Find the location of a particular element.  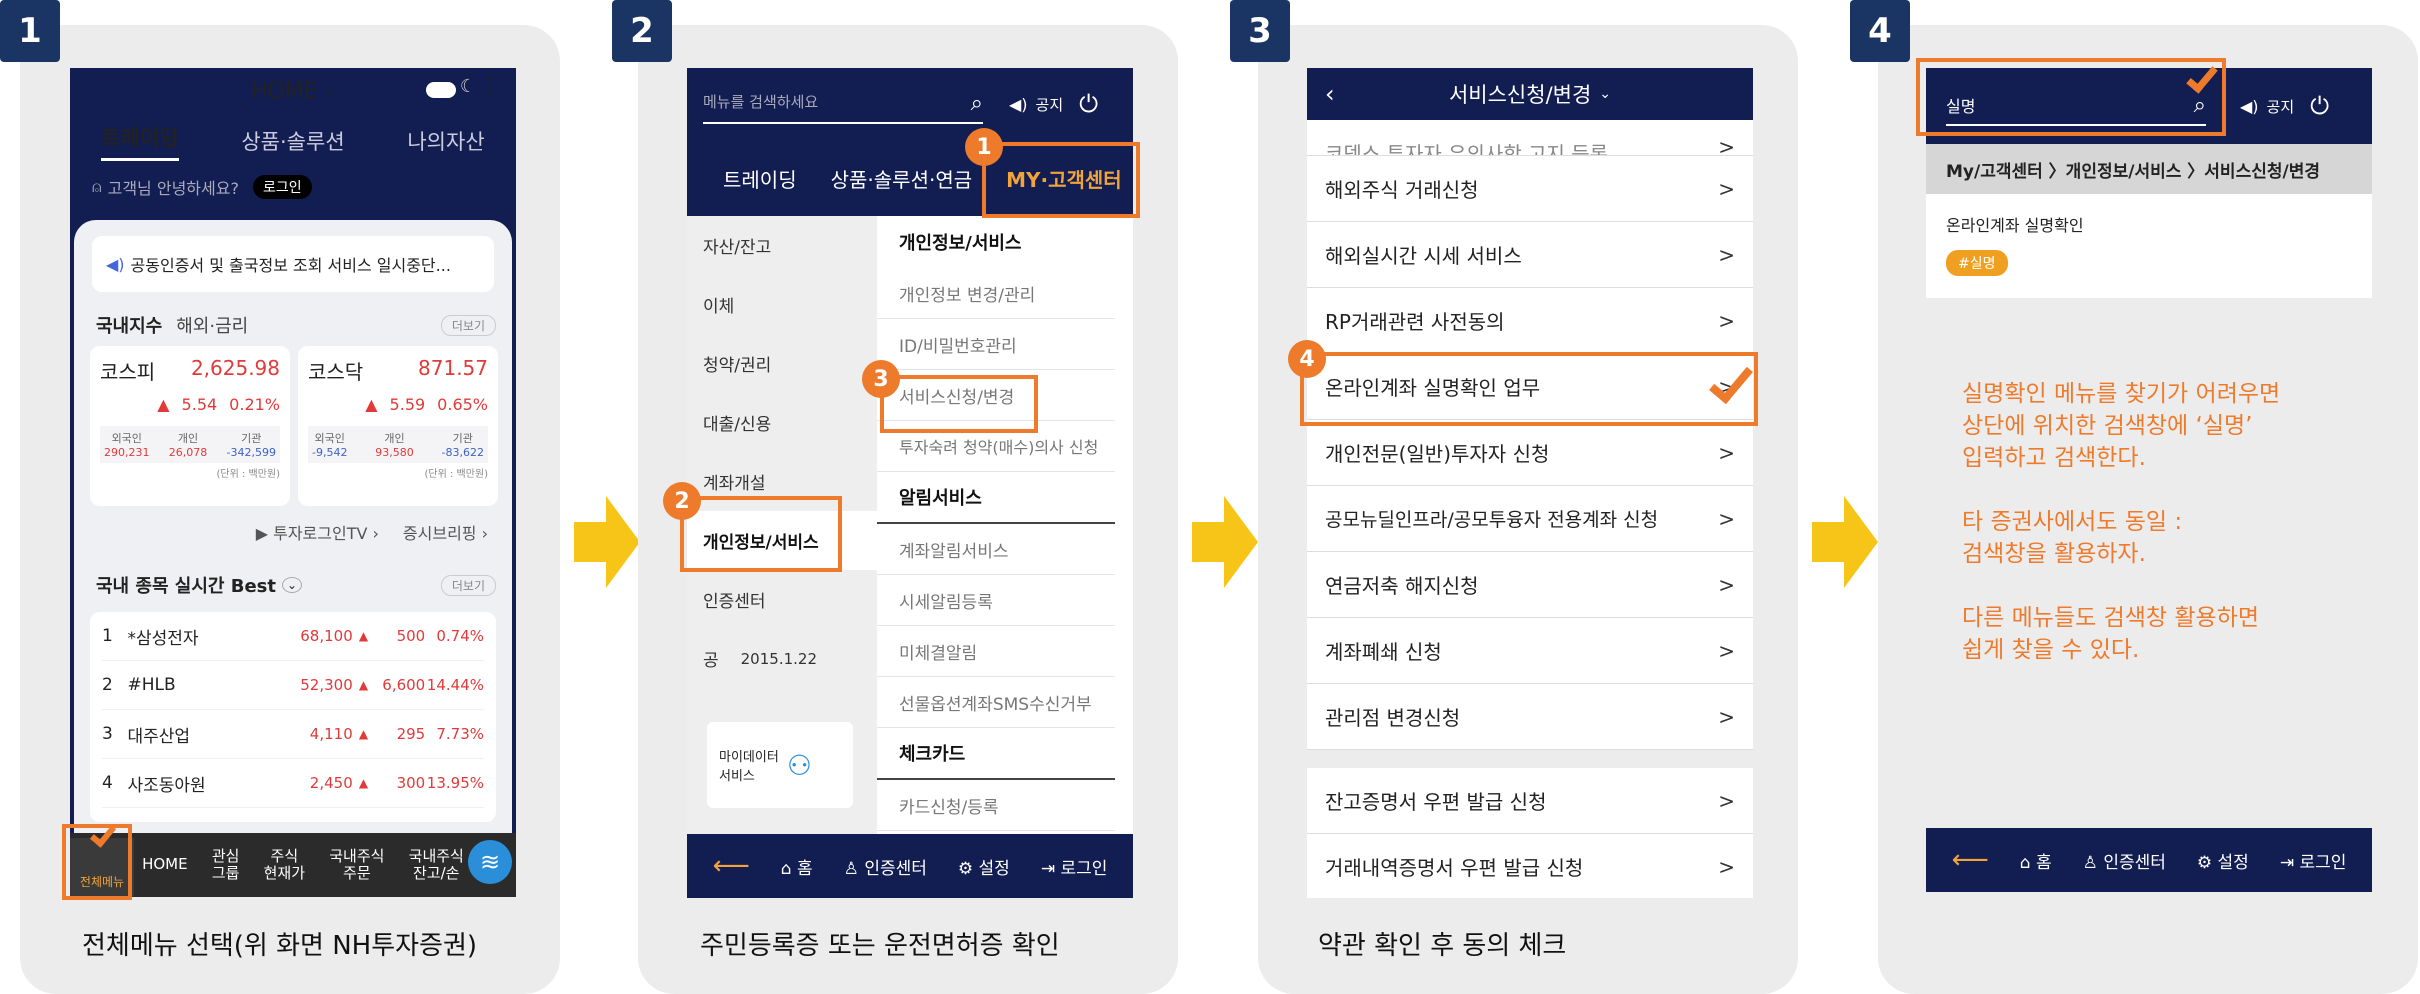

more-icon: ⋮ is located at coordinates (491, 86).